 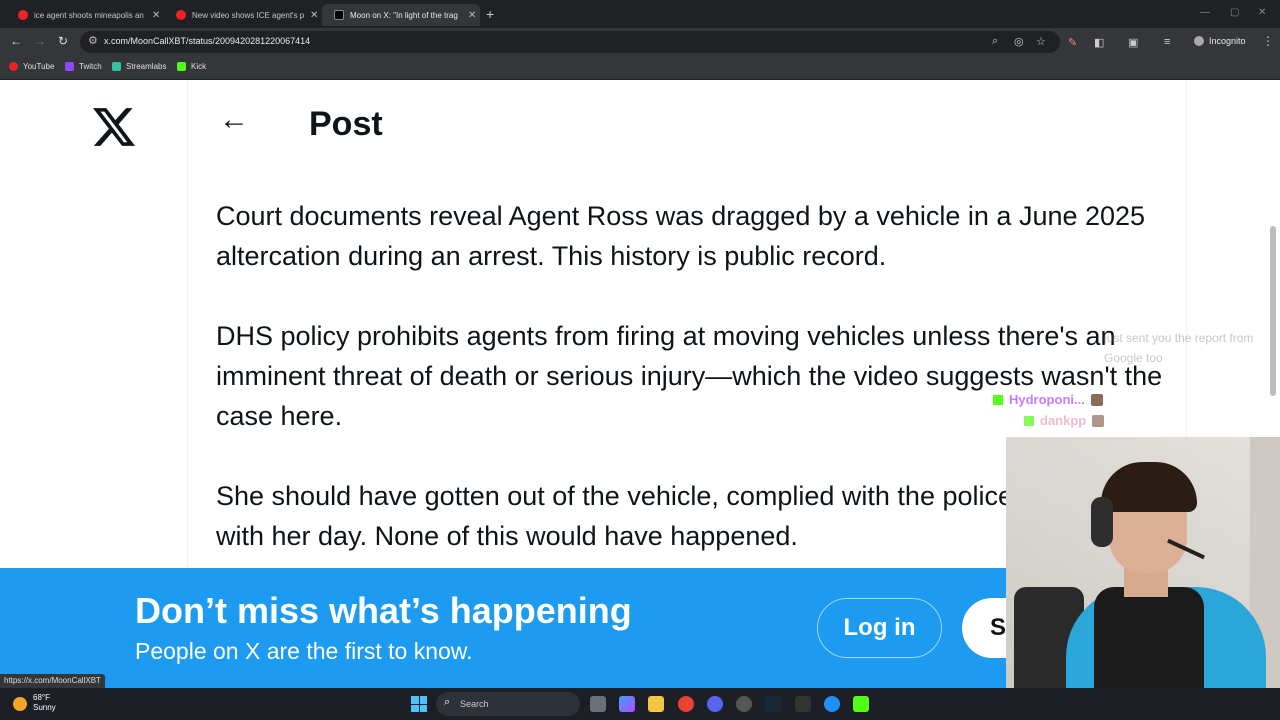 I want to click on tab-title: ice agent shoots mineapolis an, so click(x=89, y=15).